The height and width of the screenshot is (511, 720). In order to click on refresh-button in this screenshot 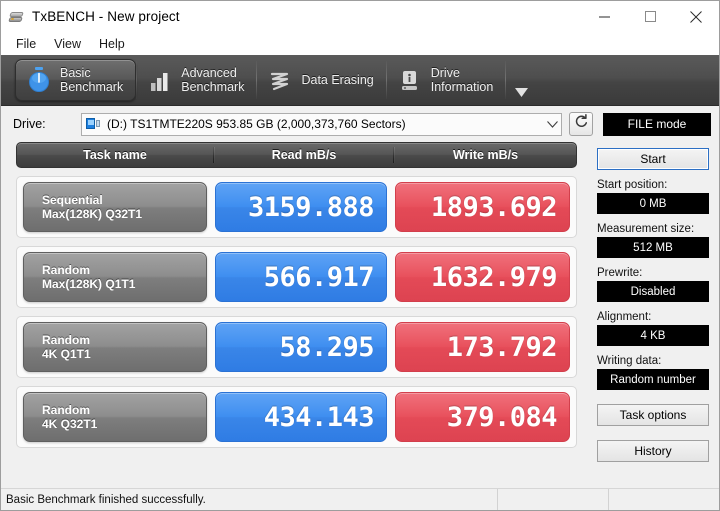, I will do `click(581, 124)`.